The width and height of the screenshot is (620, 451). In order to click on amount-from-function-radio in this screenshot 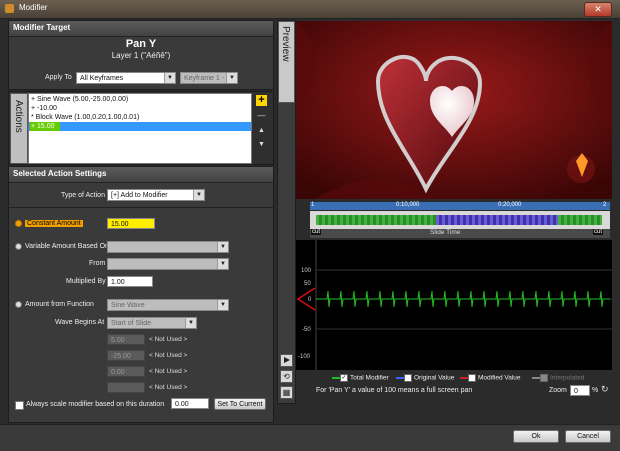, I will do `click(18, 304)`.